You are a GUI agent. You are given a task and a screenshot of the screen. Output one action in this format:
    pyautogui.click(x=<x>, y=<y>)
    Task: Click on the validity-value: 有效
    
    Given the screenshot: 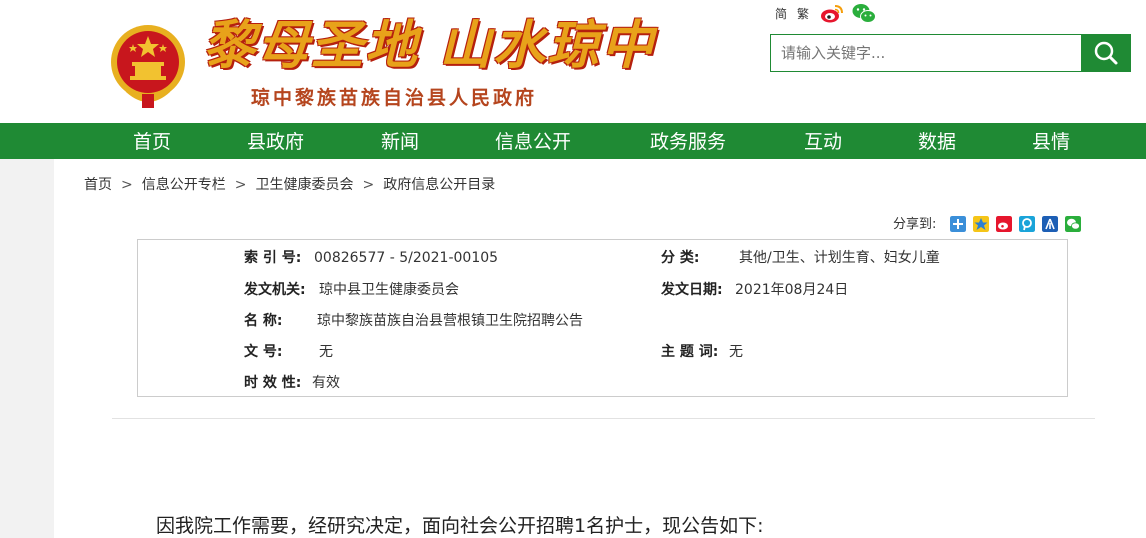 What is the action you would take?
    pyautogui.click(x=326, y=383)
    